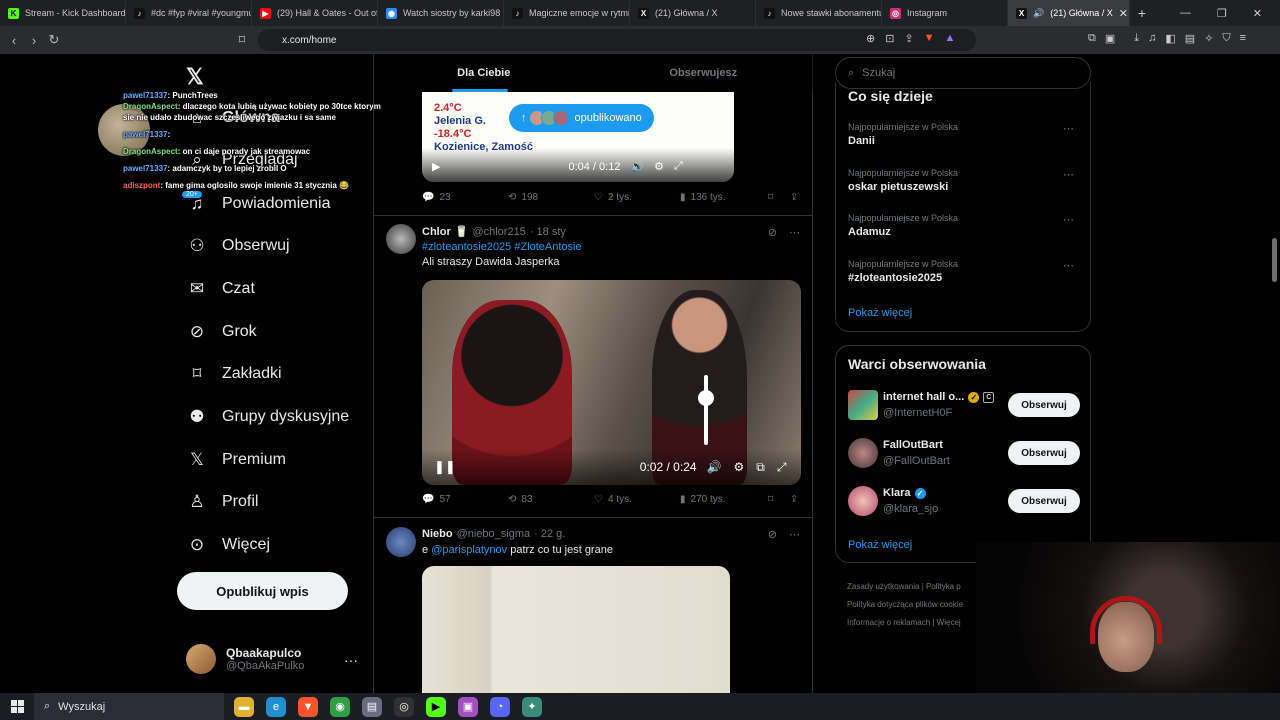  Describe the element at coordinates (468, 706) in the screenshot. I see `media-icon: ▣` at that location.